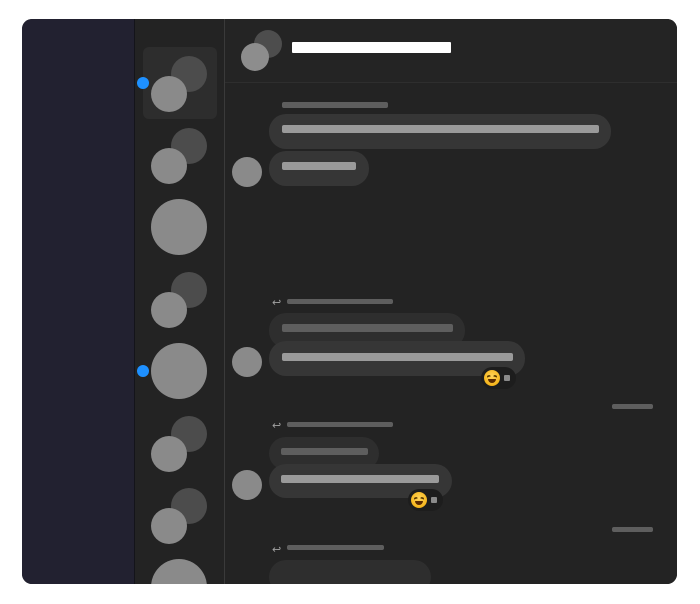 The height and width of the screenshot is (604, 700). I want to click on quoted-message-bubble, so click(350, 572).